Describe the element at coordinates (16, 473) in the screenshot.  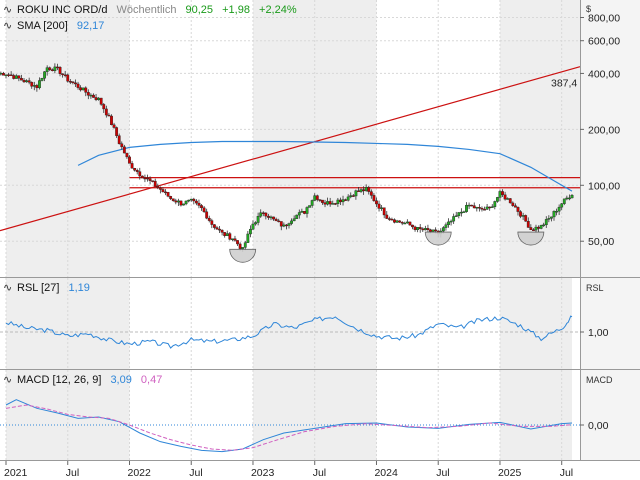
I see `x-tick-label: 2021` at that location.